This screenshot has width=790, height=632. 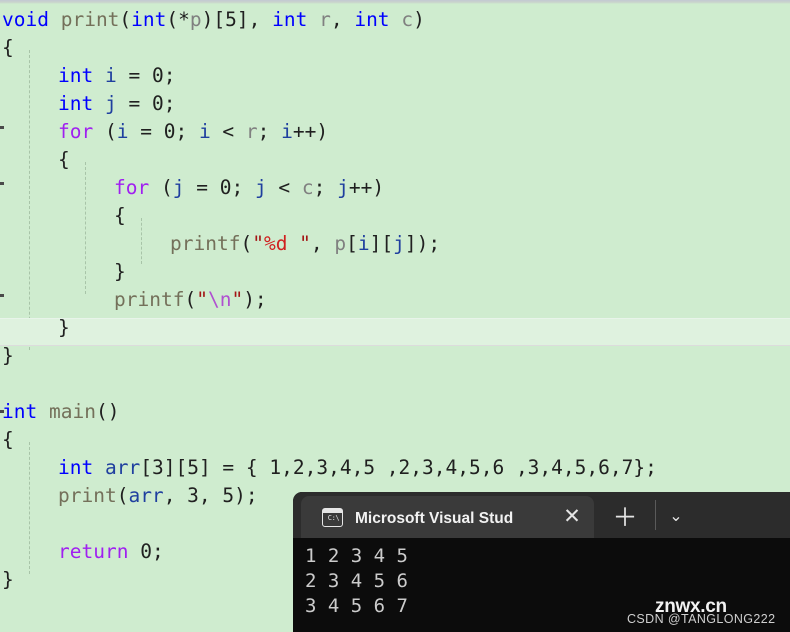 What do you see at coordinates (158, 496) in the screenshot?
I see `code-line: print(arr, 3, 5);` at bounding box center [158, 496].